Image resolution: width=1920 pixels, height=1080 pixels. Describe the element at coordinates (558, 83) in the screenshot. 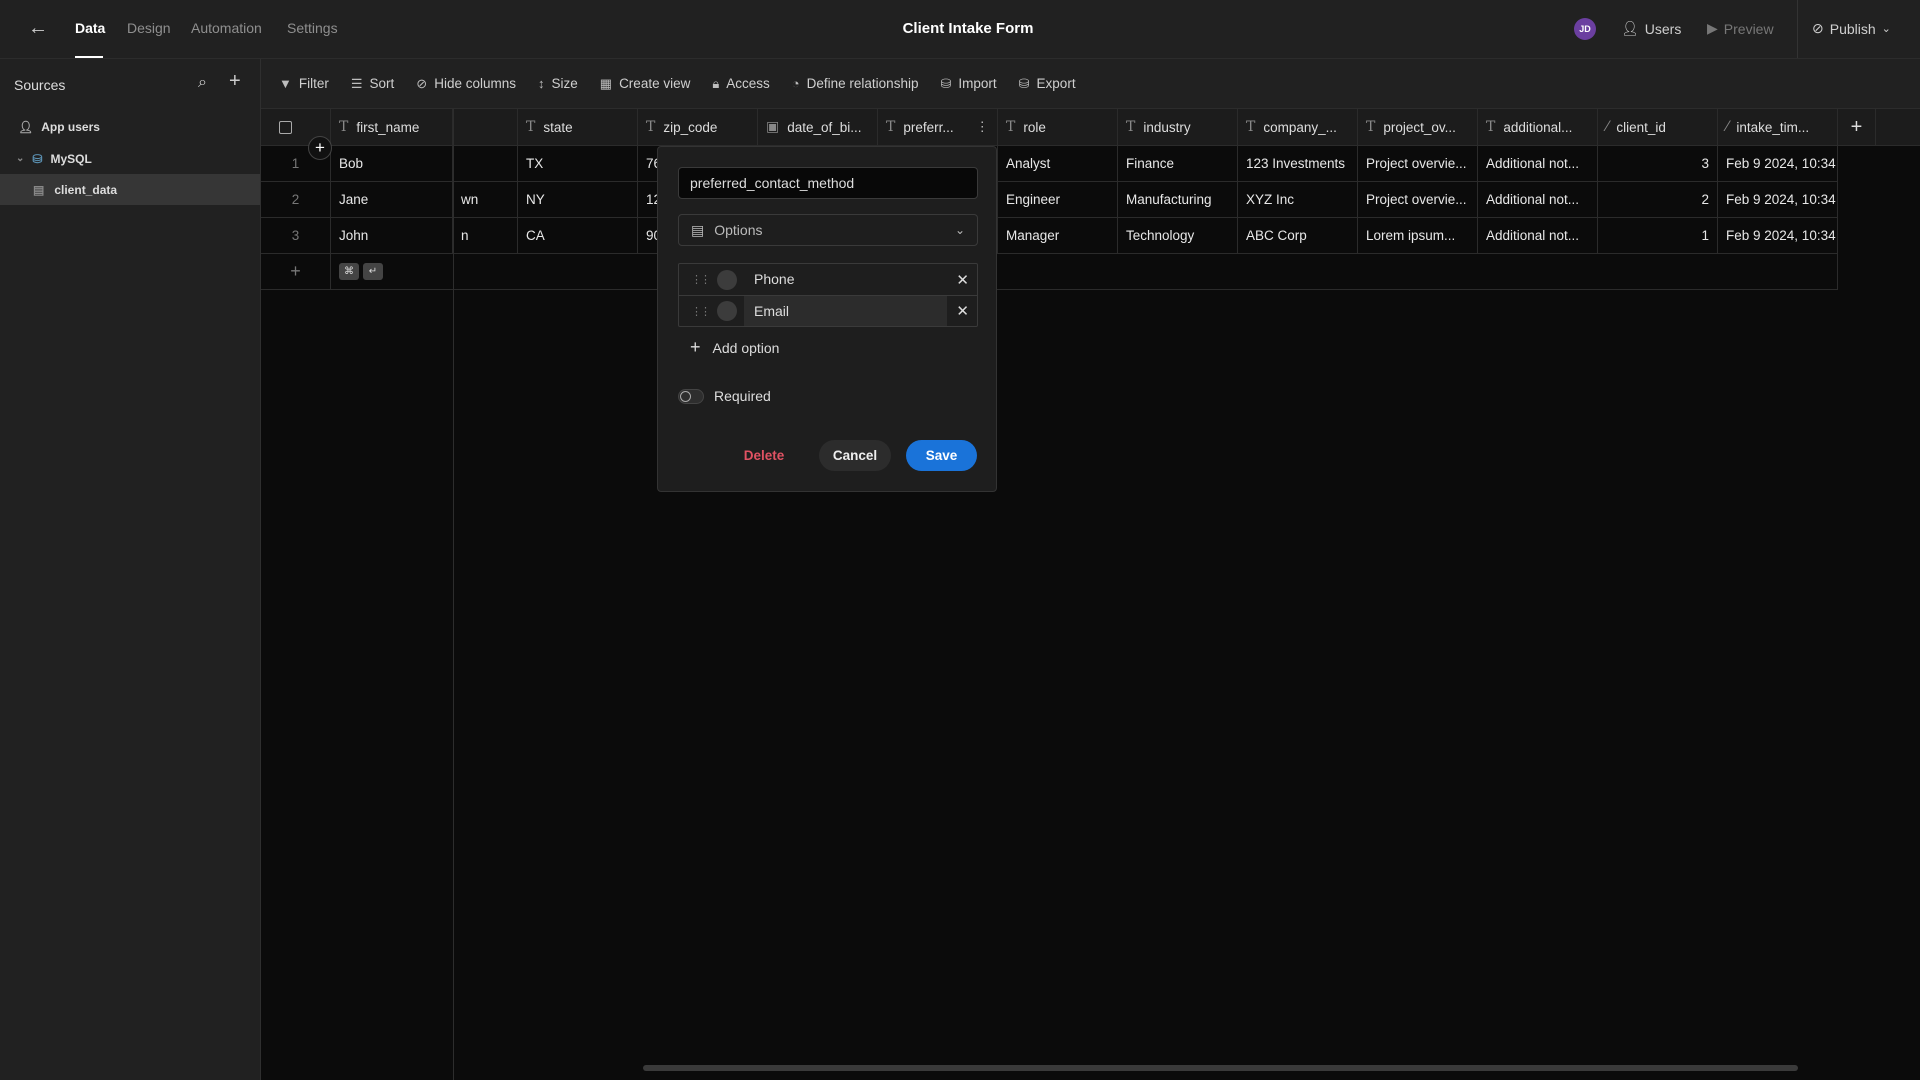

I see `size-button: ↕ Size` at that location.